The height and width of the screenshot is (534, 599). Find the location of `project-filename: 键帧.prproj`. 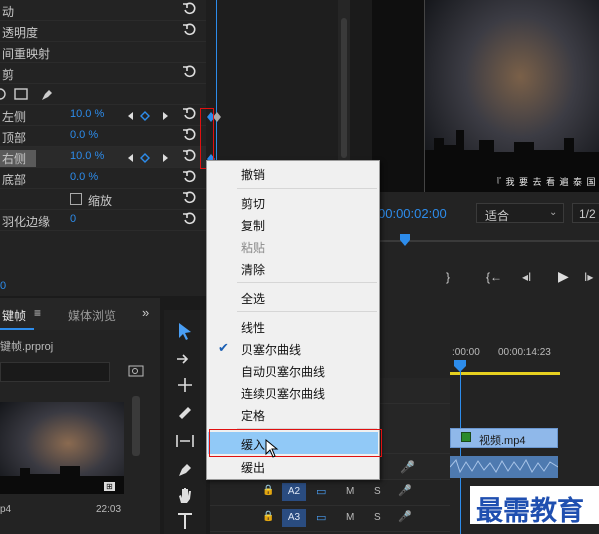

project-filename: 键帧.prproj is located at coordinates (27, 347).